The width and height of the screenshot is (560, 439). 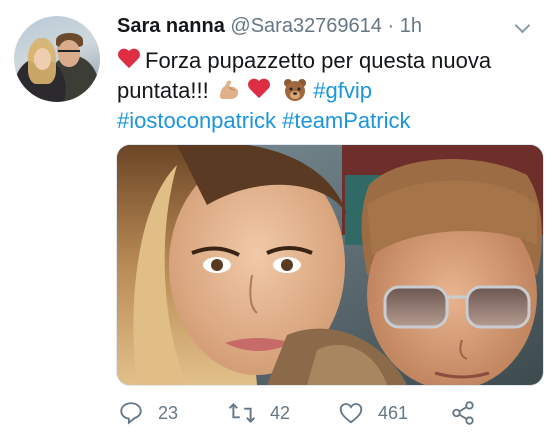 I want to click on reply-count: 23, so click(x=168, y=412).